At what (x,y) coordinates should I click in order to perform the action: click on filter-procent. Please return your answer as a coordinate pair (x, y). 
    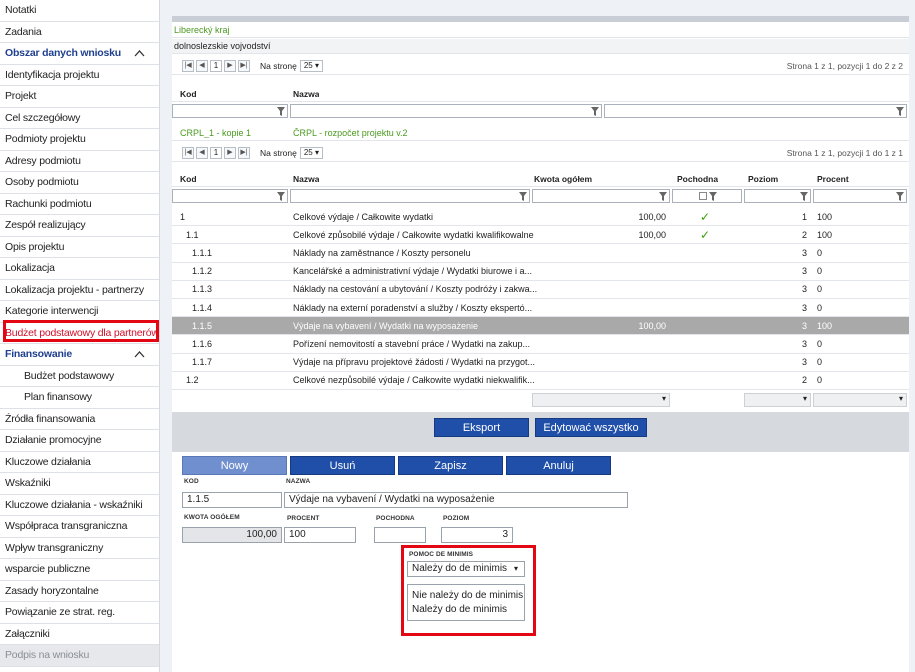
    Looking at the image, I should click on (860, 196).